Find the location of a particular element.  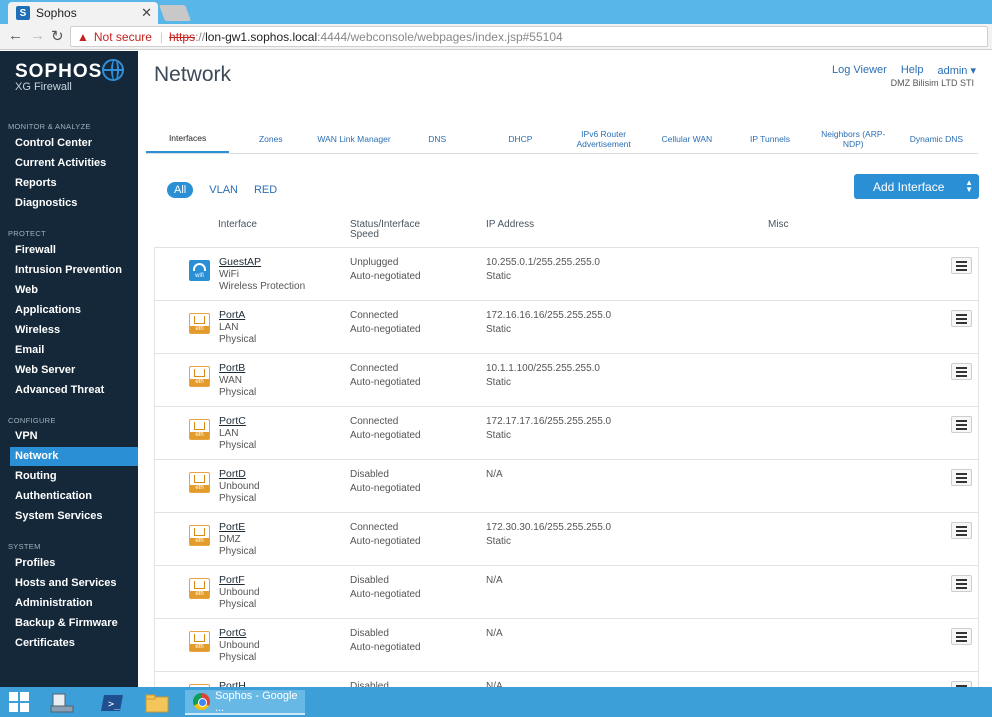

close-icon: ✕ is located at coordinates (146, 13).